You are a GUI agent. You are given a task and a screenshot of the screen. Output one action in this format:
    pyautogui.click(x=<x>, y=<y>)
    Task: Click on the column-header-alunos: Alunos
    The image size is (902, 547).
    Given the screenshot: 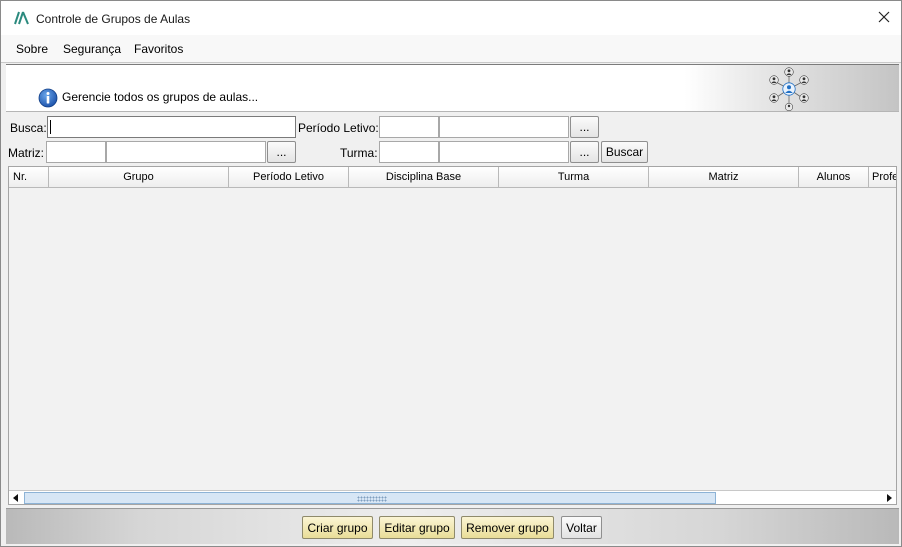 What is the action you would take?
    pyautogui.click(x=834, y=177)
    